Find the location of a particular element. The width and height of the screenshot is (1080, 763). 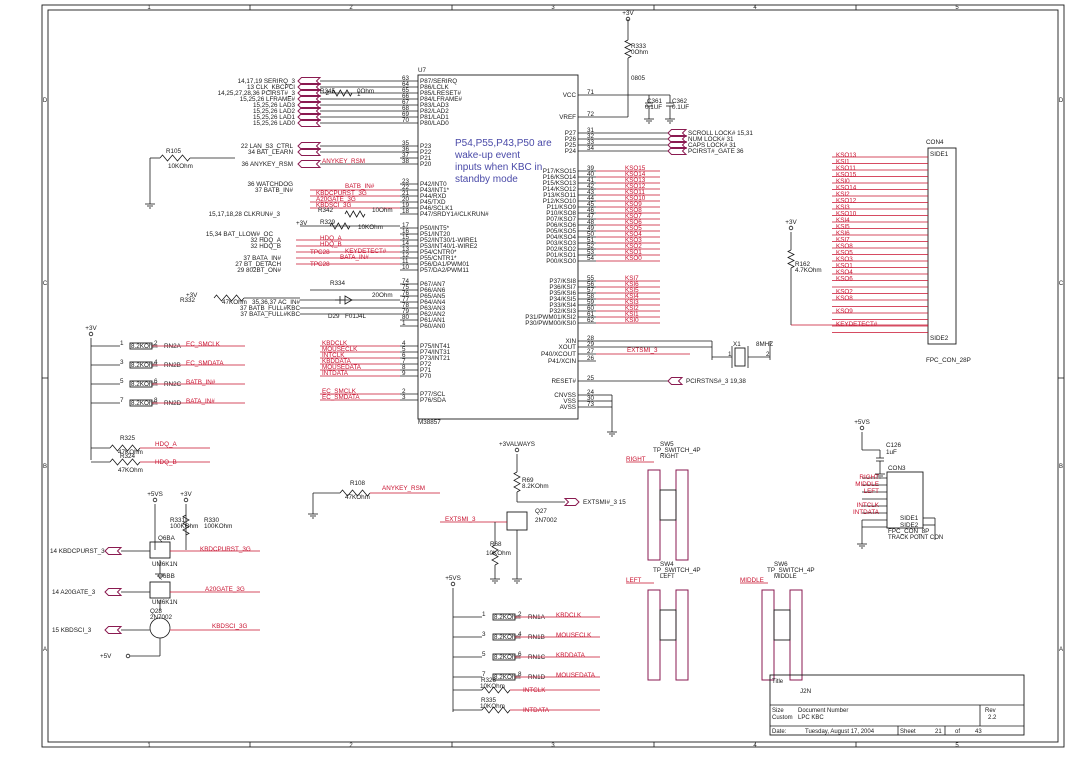

r325-ref: R325 is located at coordinates (128, 438).